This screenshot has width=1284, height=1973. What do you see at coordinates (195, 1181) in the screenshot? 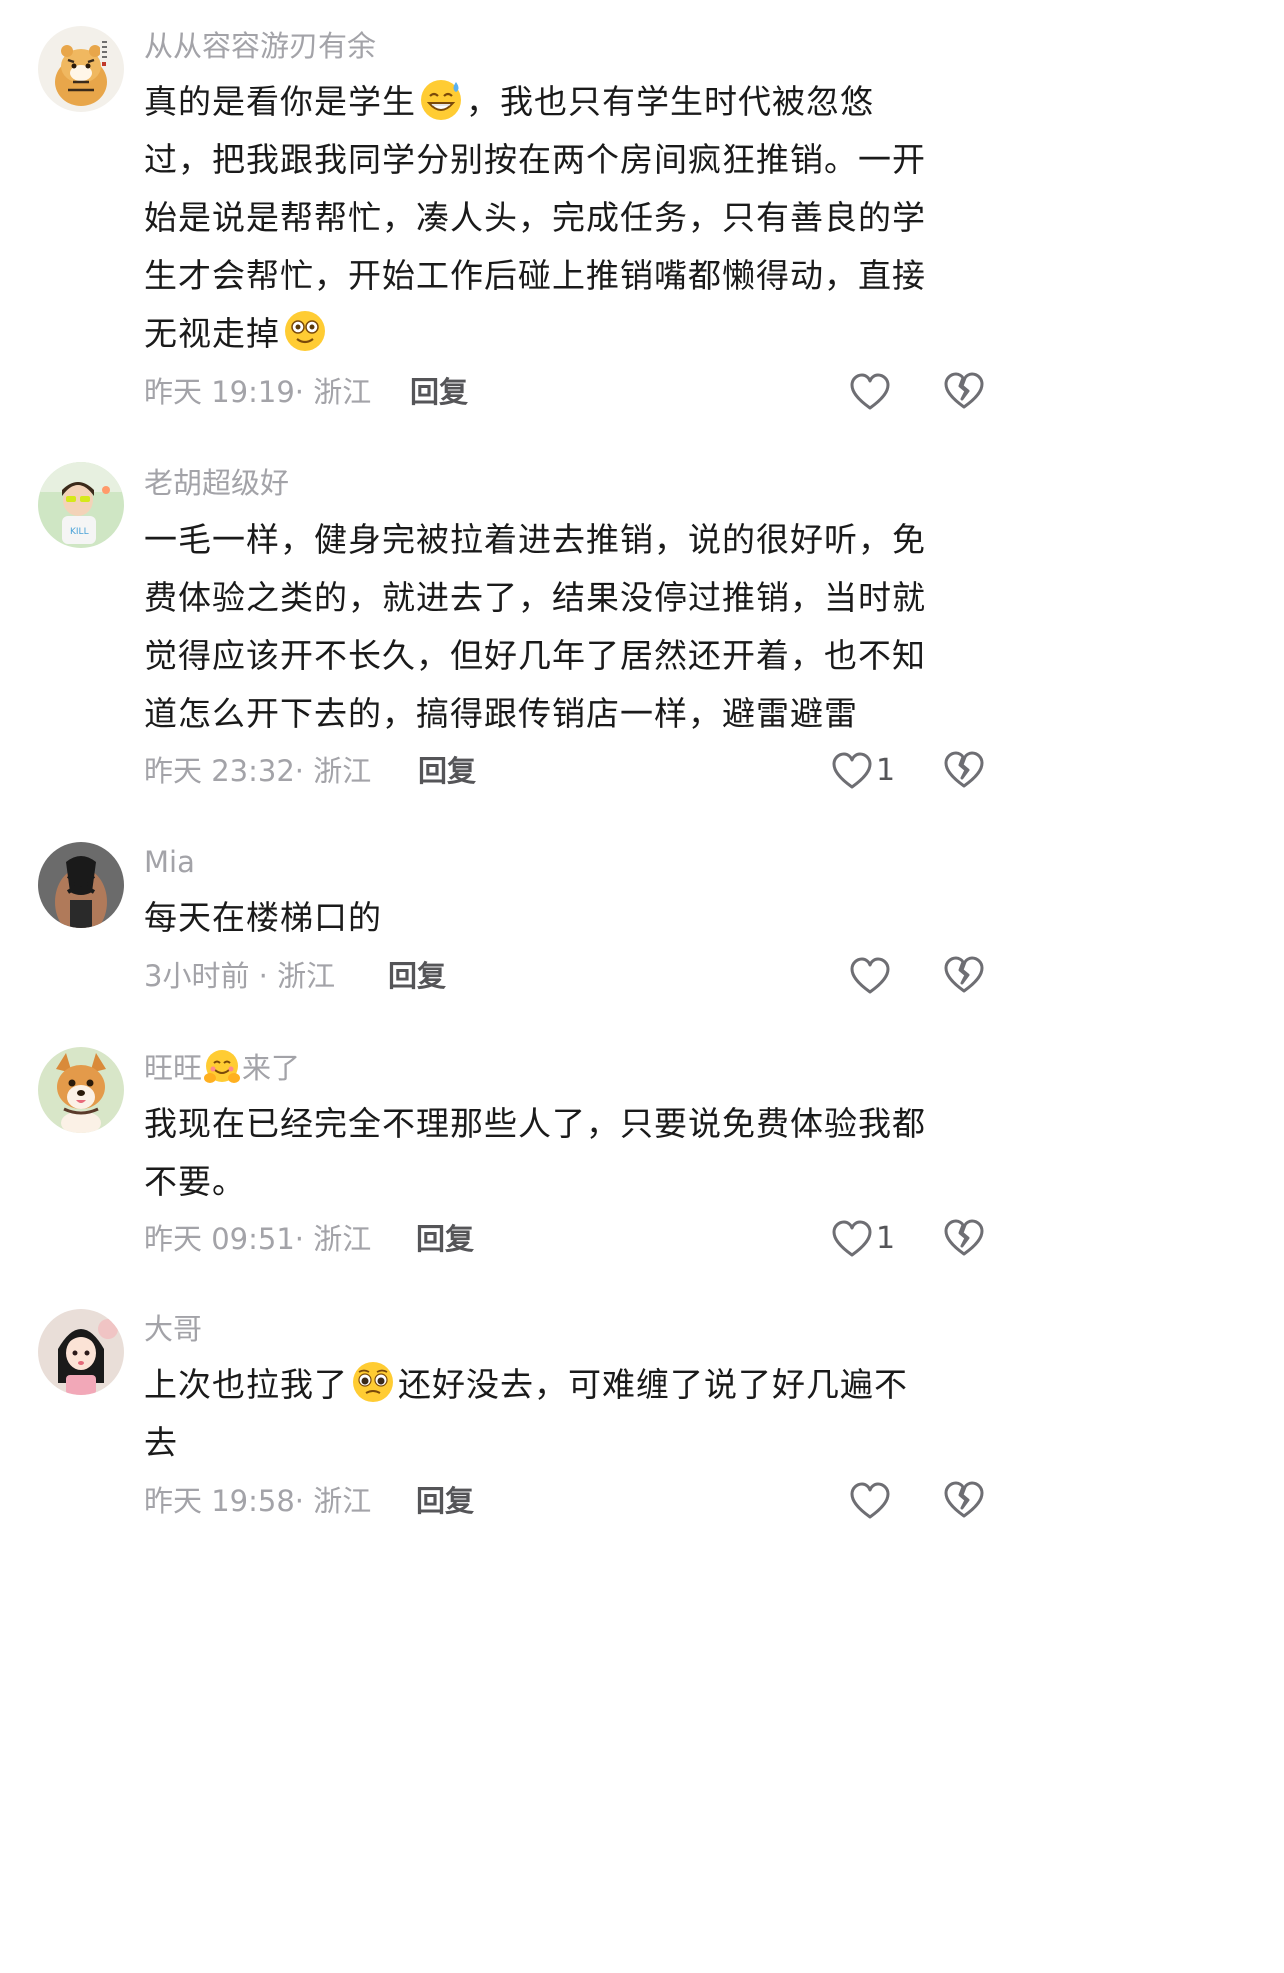
I see `comment-line: 不要。` at bounding box center [195, 1181].